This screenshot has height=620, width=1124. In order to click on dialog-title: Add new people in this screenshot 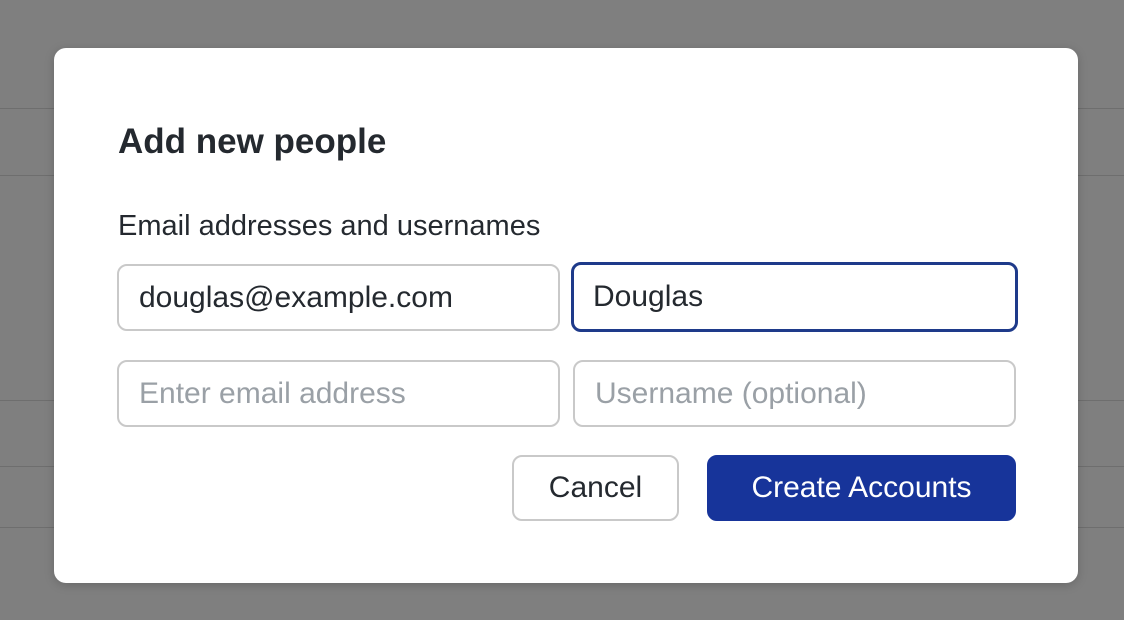, I will do `click(252, 141)`.